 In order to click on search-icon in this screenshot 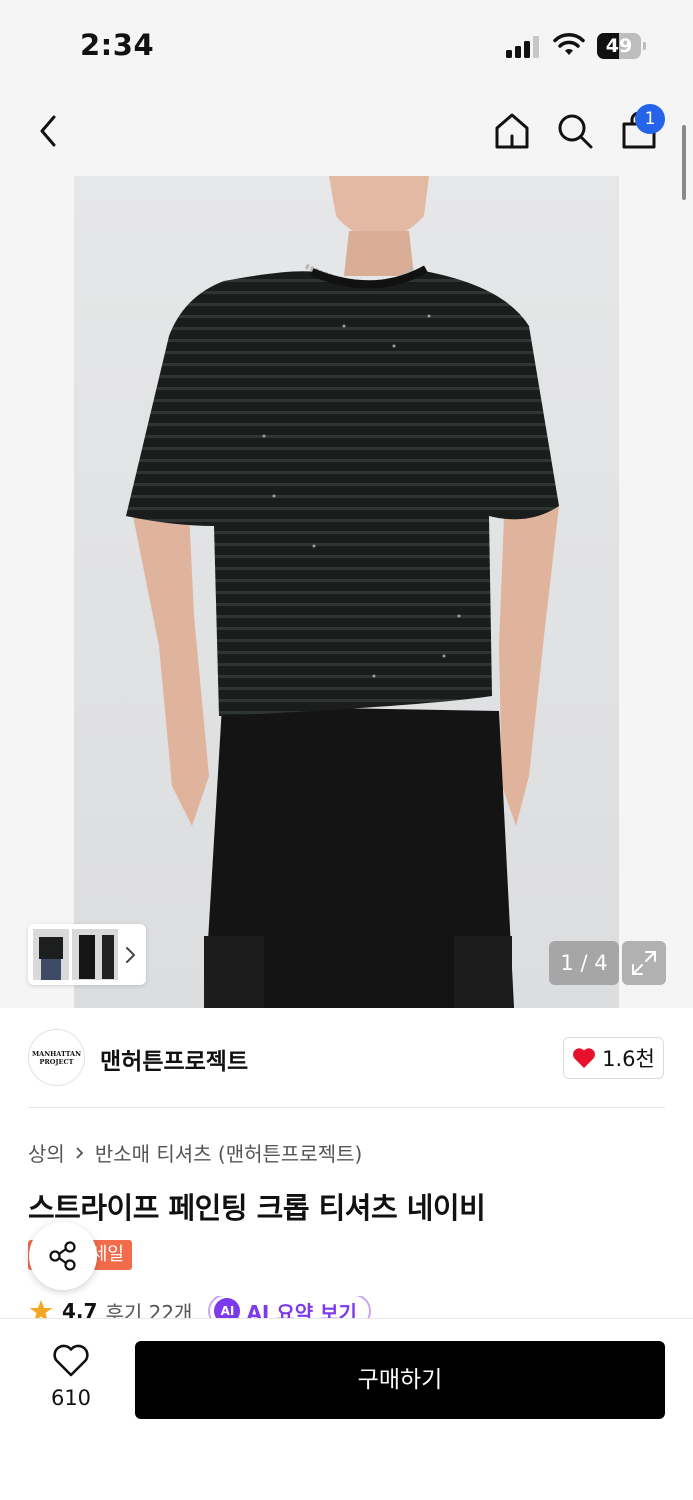, I will do `click(575, 131)`.